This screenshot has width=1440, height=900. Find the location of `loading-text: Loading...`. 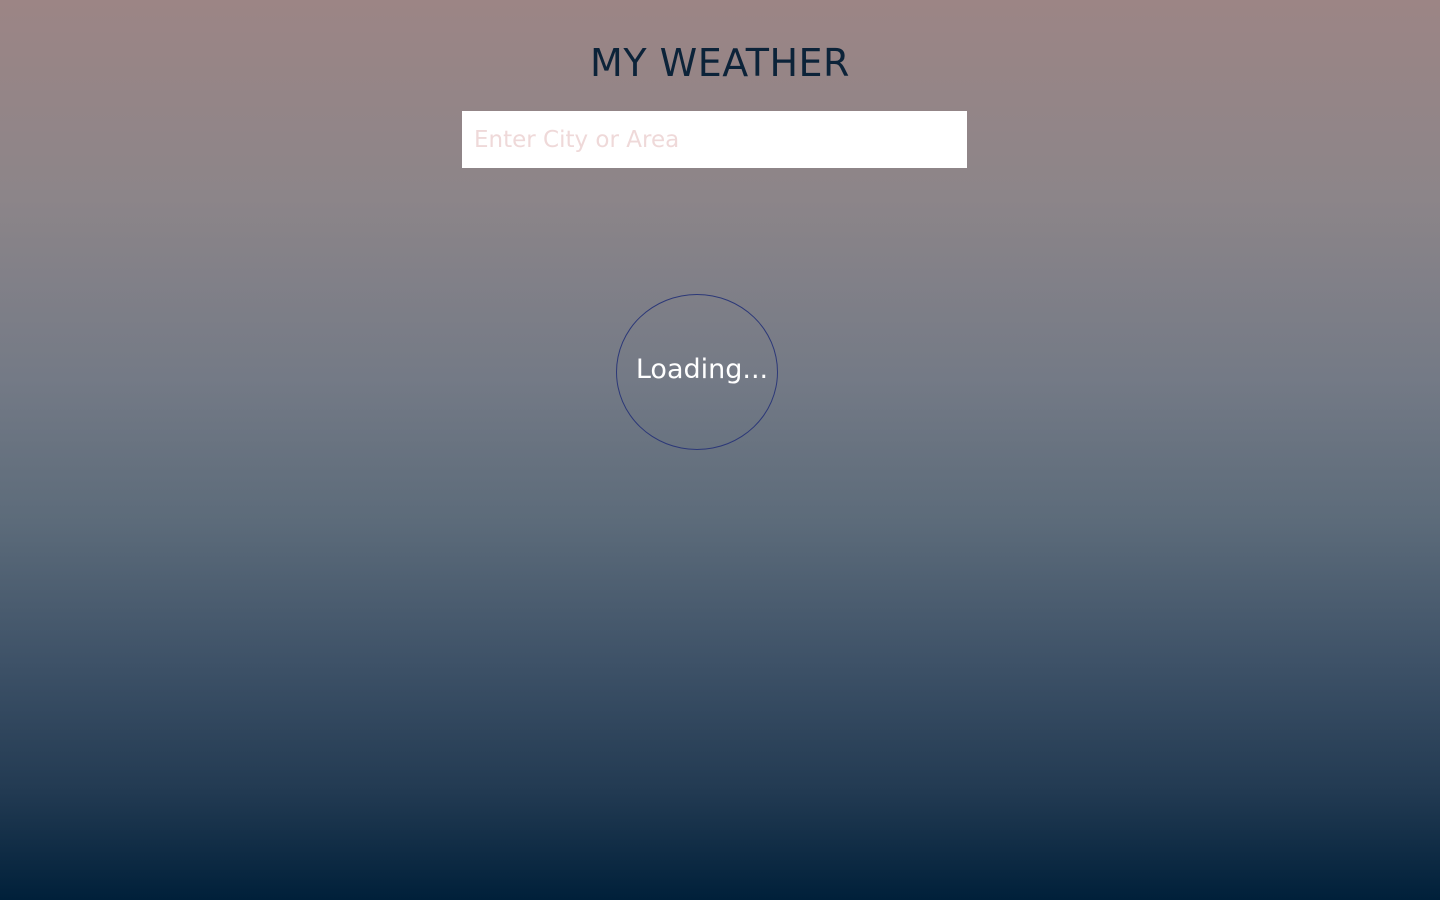

loading-text: Loading... is located at coordinates (702, 369).